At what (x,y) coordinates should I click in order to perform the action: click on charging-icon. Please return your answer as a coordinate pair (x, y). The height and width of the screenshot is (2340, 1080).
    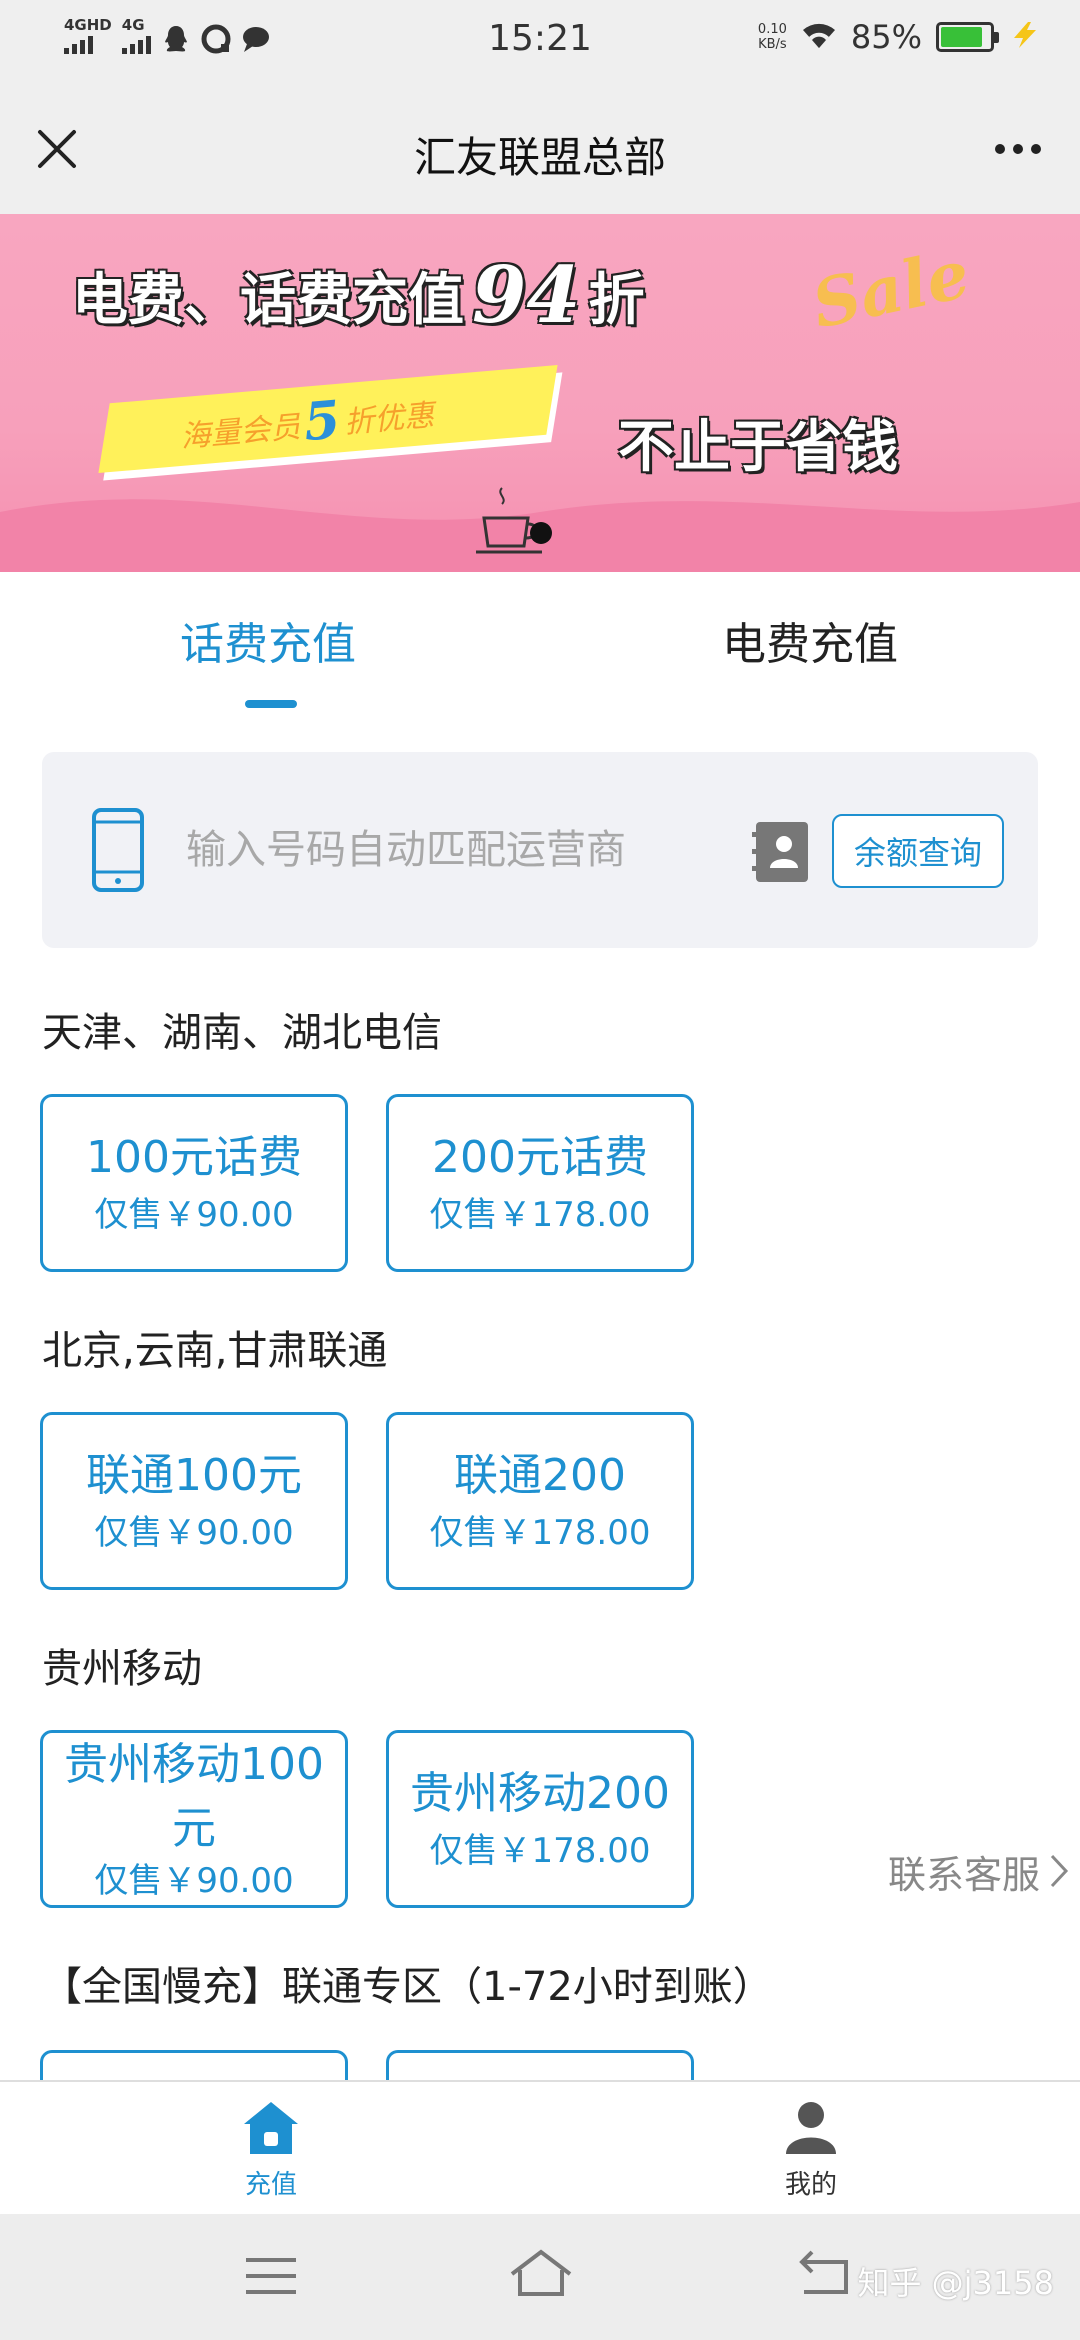
    Looking at the image, I should click on (1025, 37).